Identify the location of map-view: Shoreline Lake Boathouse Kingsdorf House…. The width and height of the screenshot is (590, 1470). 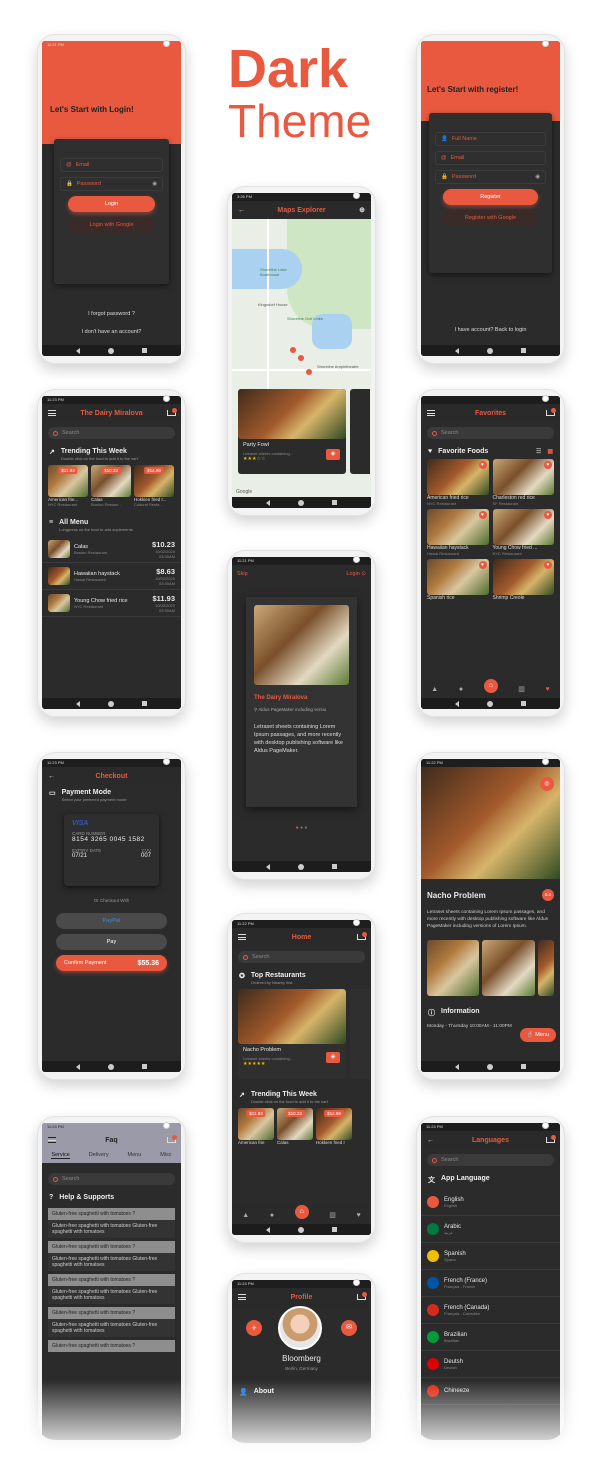
(301, 358).